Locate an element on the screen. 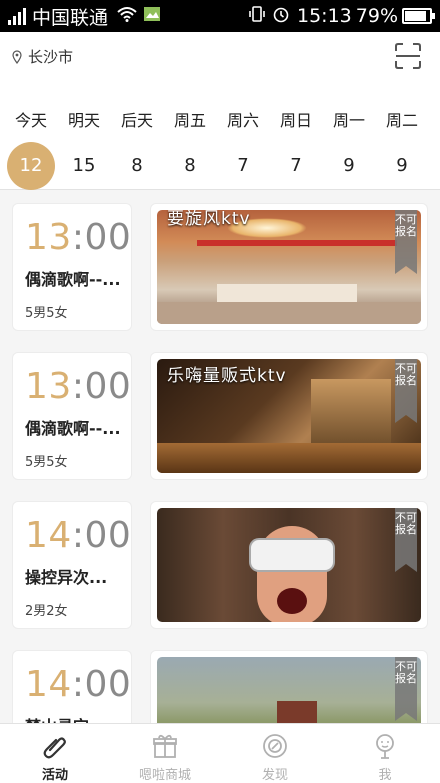  paperclip-icon is located at coordinates (54, 748).